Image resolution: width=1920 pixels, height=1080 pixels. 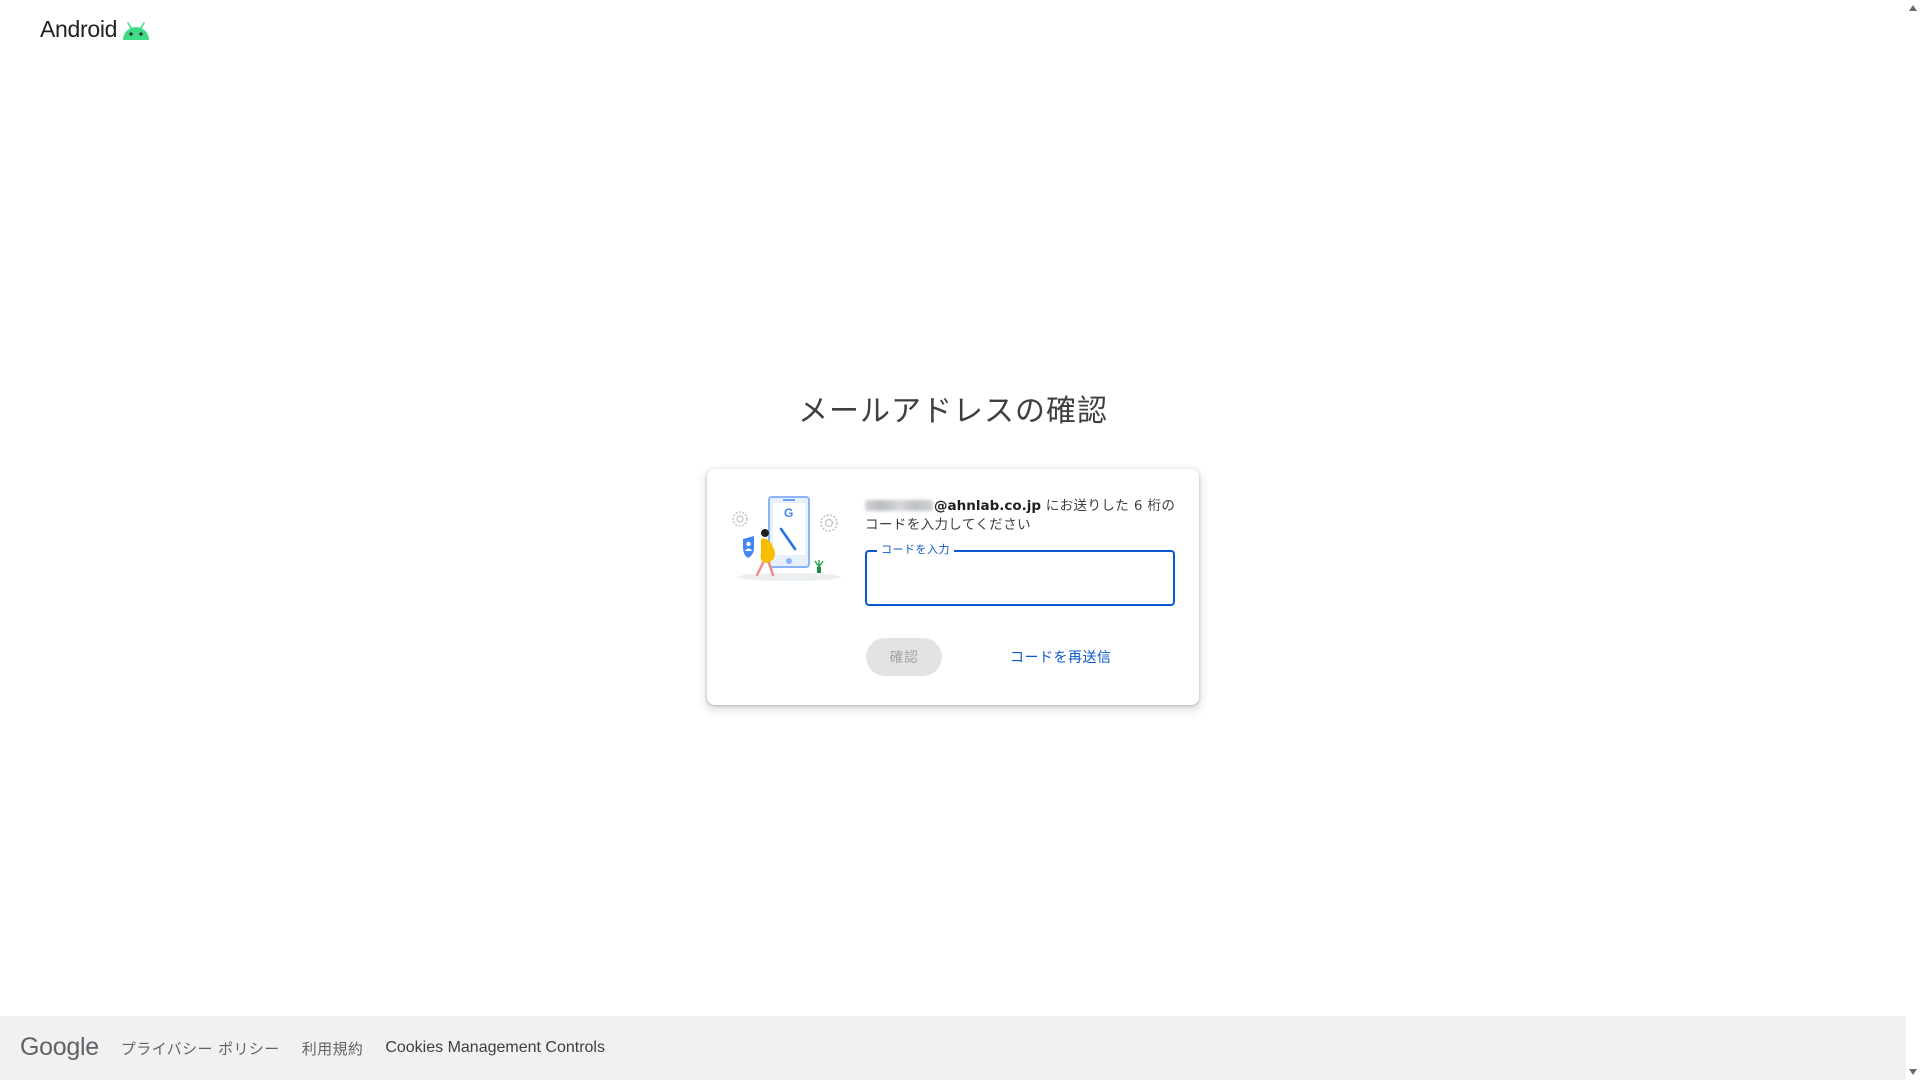 I want to click on verify-button: 確認, so click(x=904, y=657).